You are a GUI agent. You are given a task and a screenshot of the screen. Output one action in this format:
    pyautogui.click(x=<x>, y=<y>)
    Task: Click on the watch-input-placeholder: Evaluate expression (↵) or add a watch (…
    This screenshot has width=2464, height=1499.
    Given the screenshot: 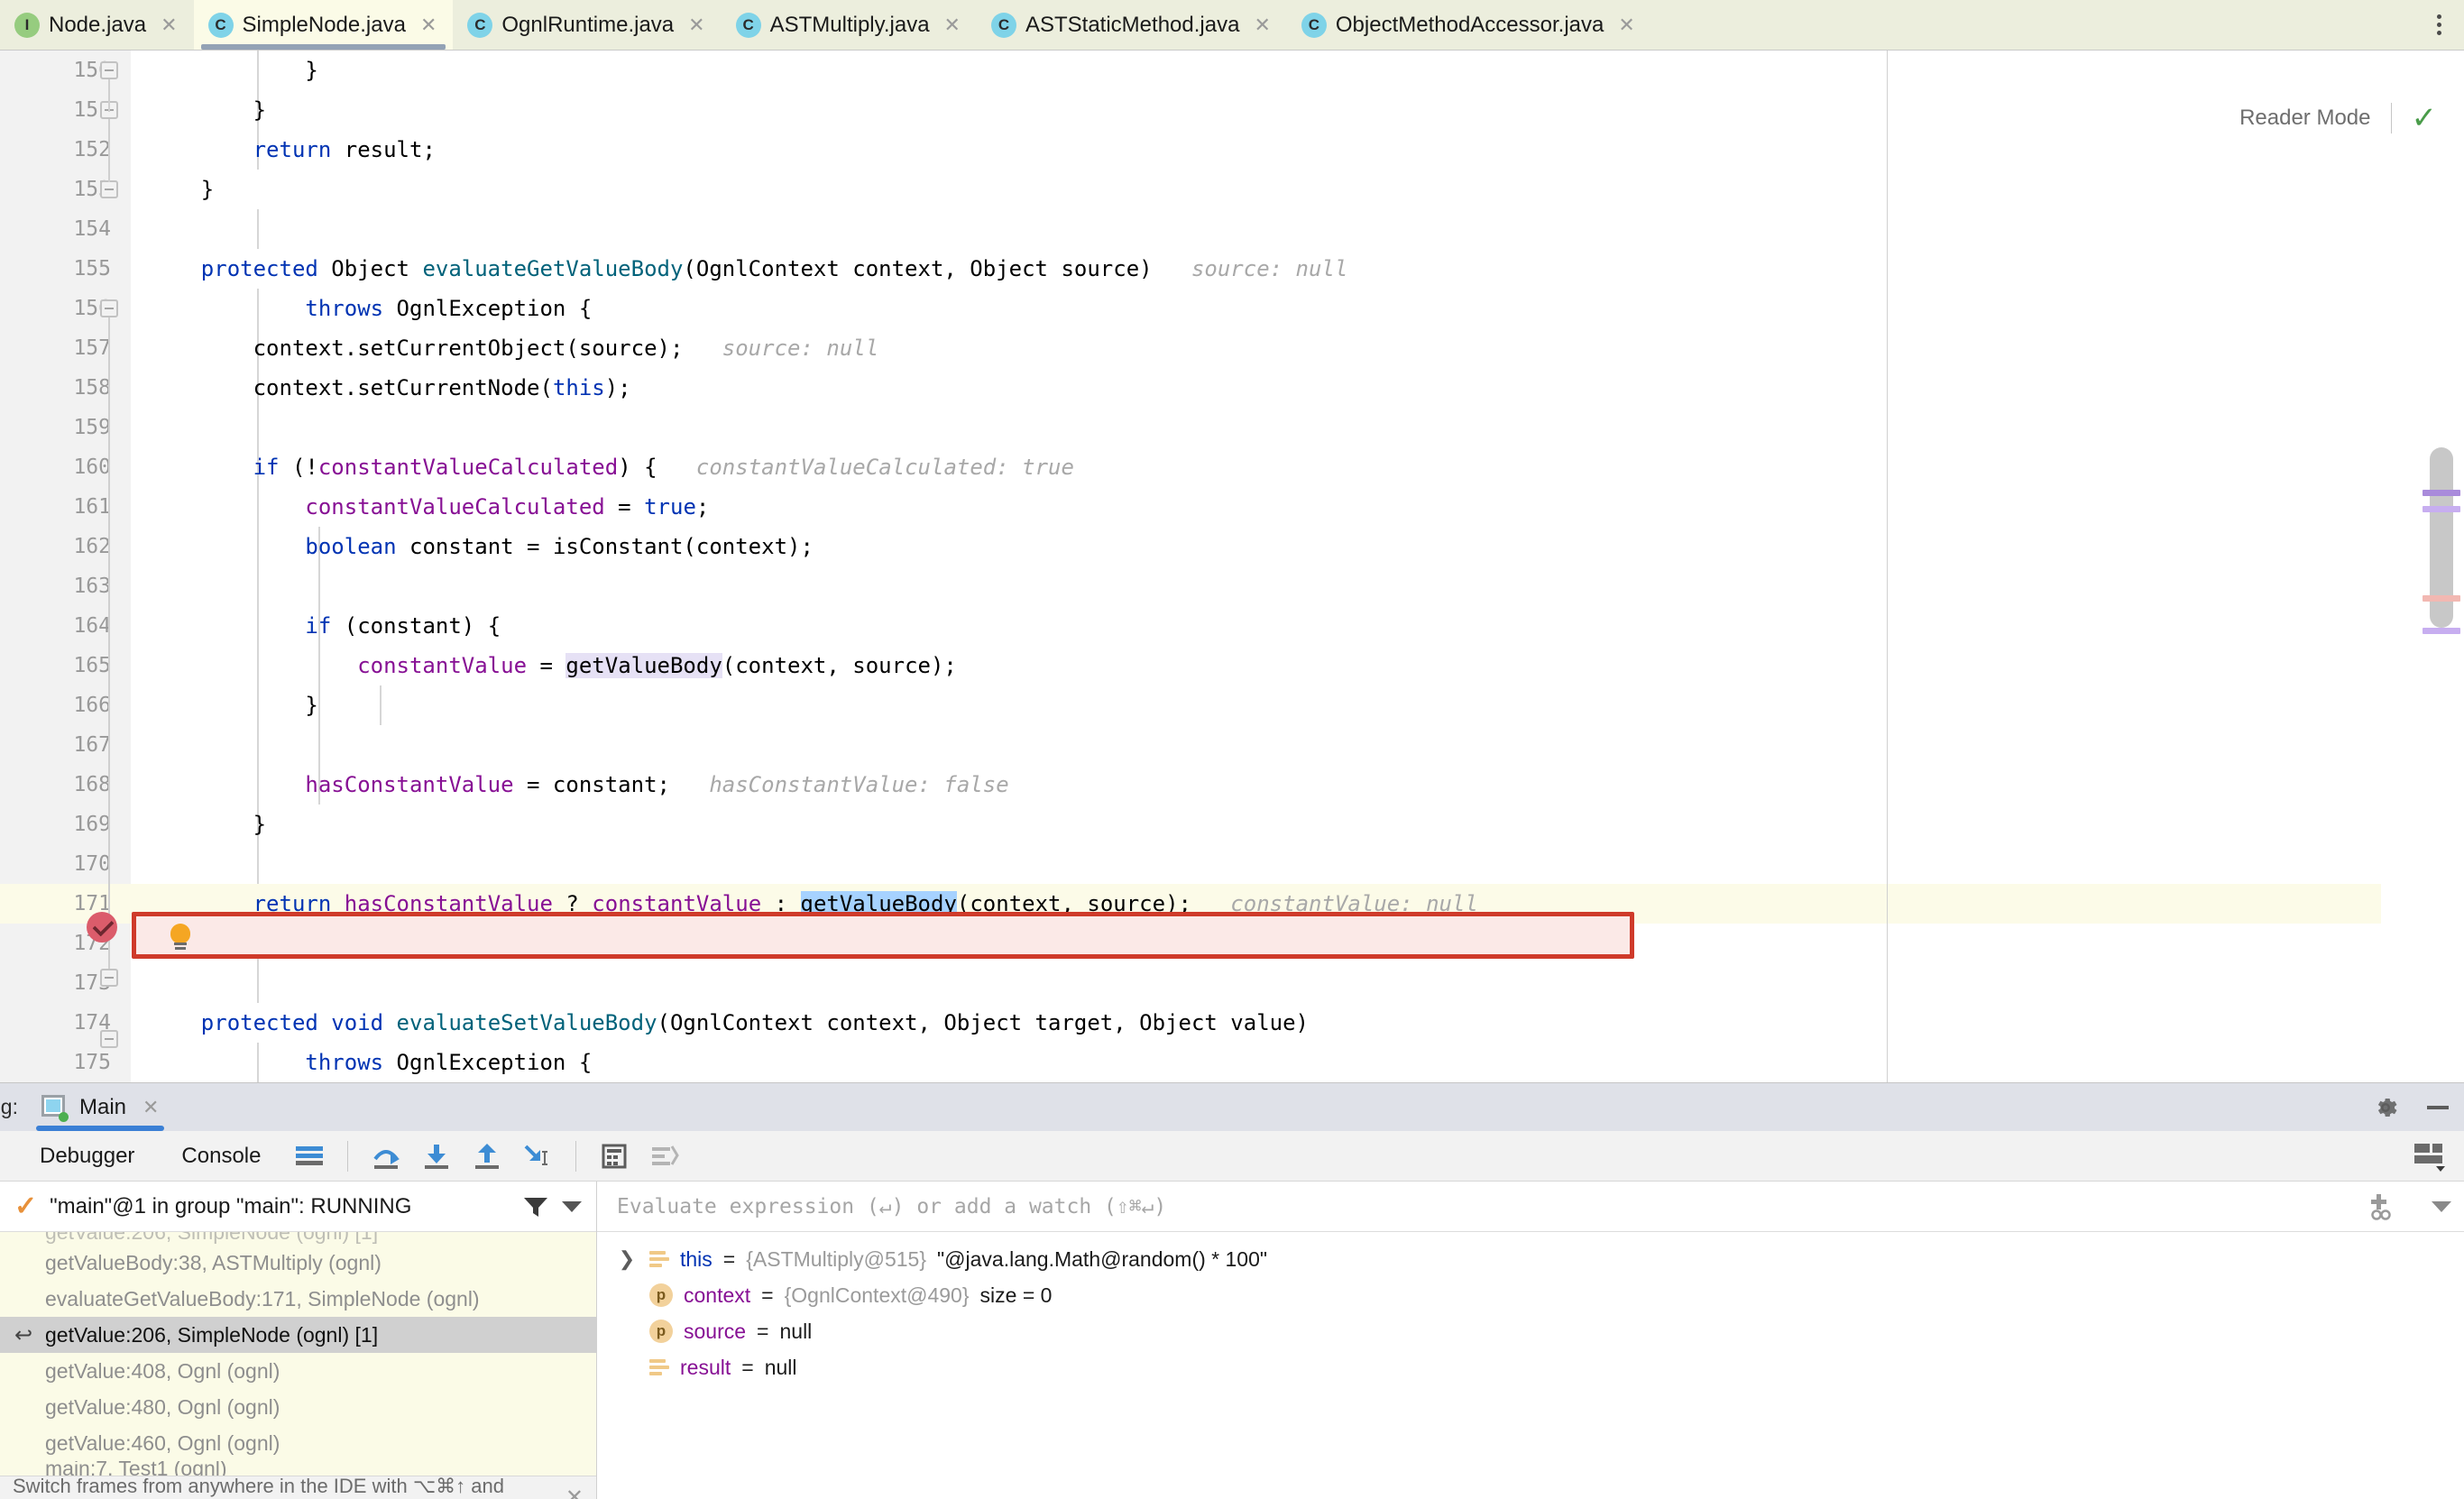 What is the action you would take?
    pyautogui.click(x=1479, y=1207)
    